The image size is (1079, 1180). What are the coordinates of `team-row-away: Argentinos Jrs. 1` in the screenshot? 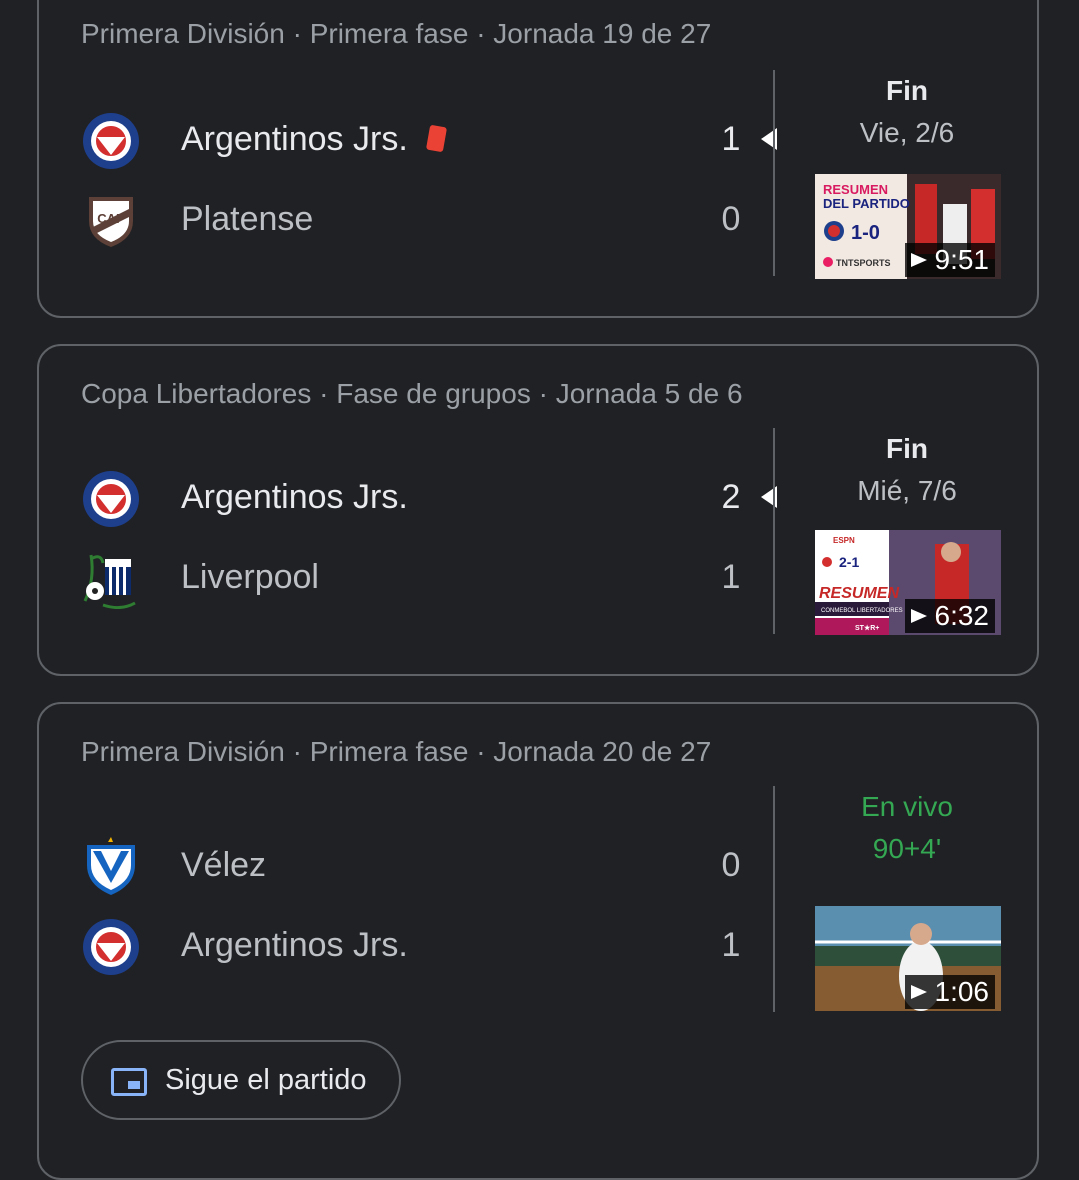 It's located at (431, 947).